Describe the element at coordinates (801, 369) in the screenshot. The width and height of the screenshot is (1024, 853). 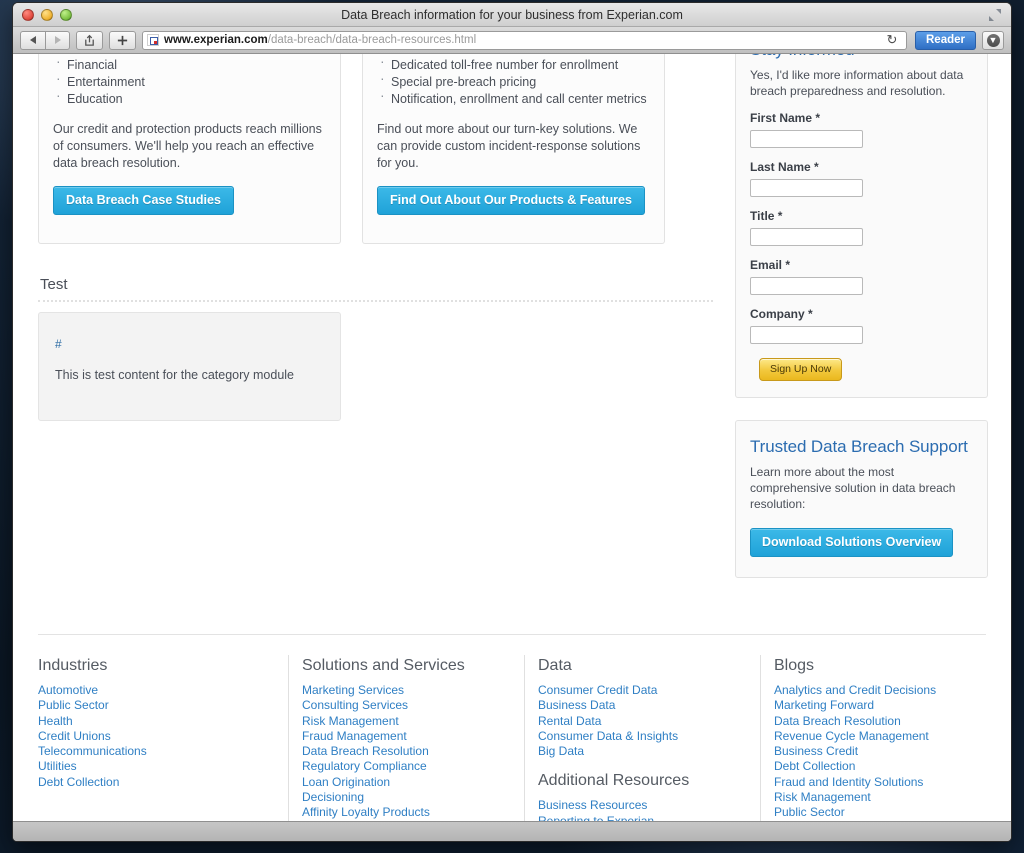
I see `sign-up-now-button: Sign Up Now` at that location.